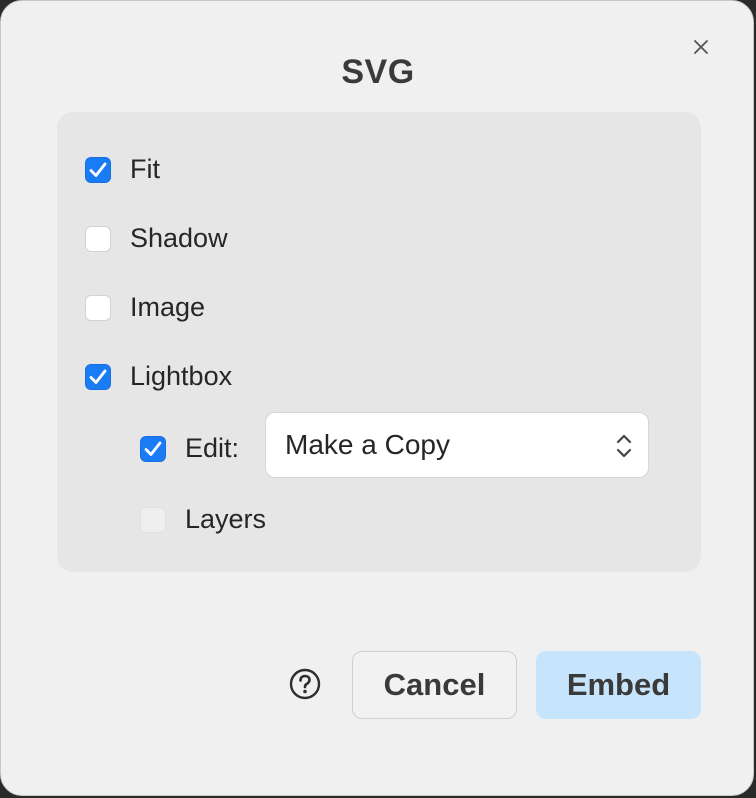  I want to click on shadow-label: Shadow, so click(179, 238).